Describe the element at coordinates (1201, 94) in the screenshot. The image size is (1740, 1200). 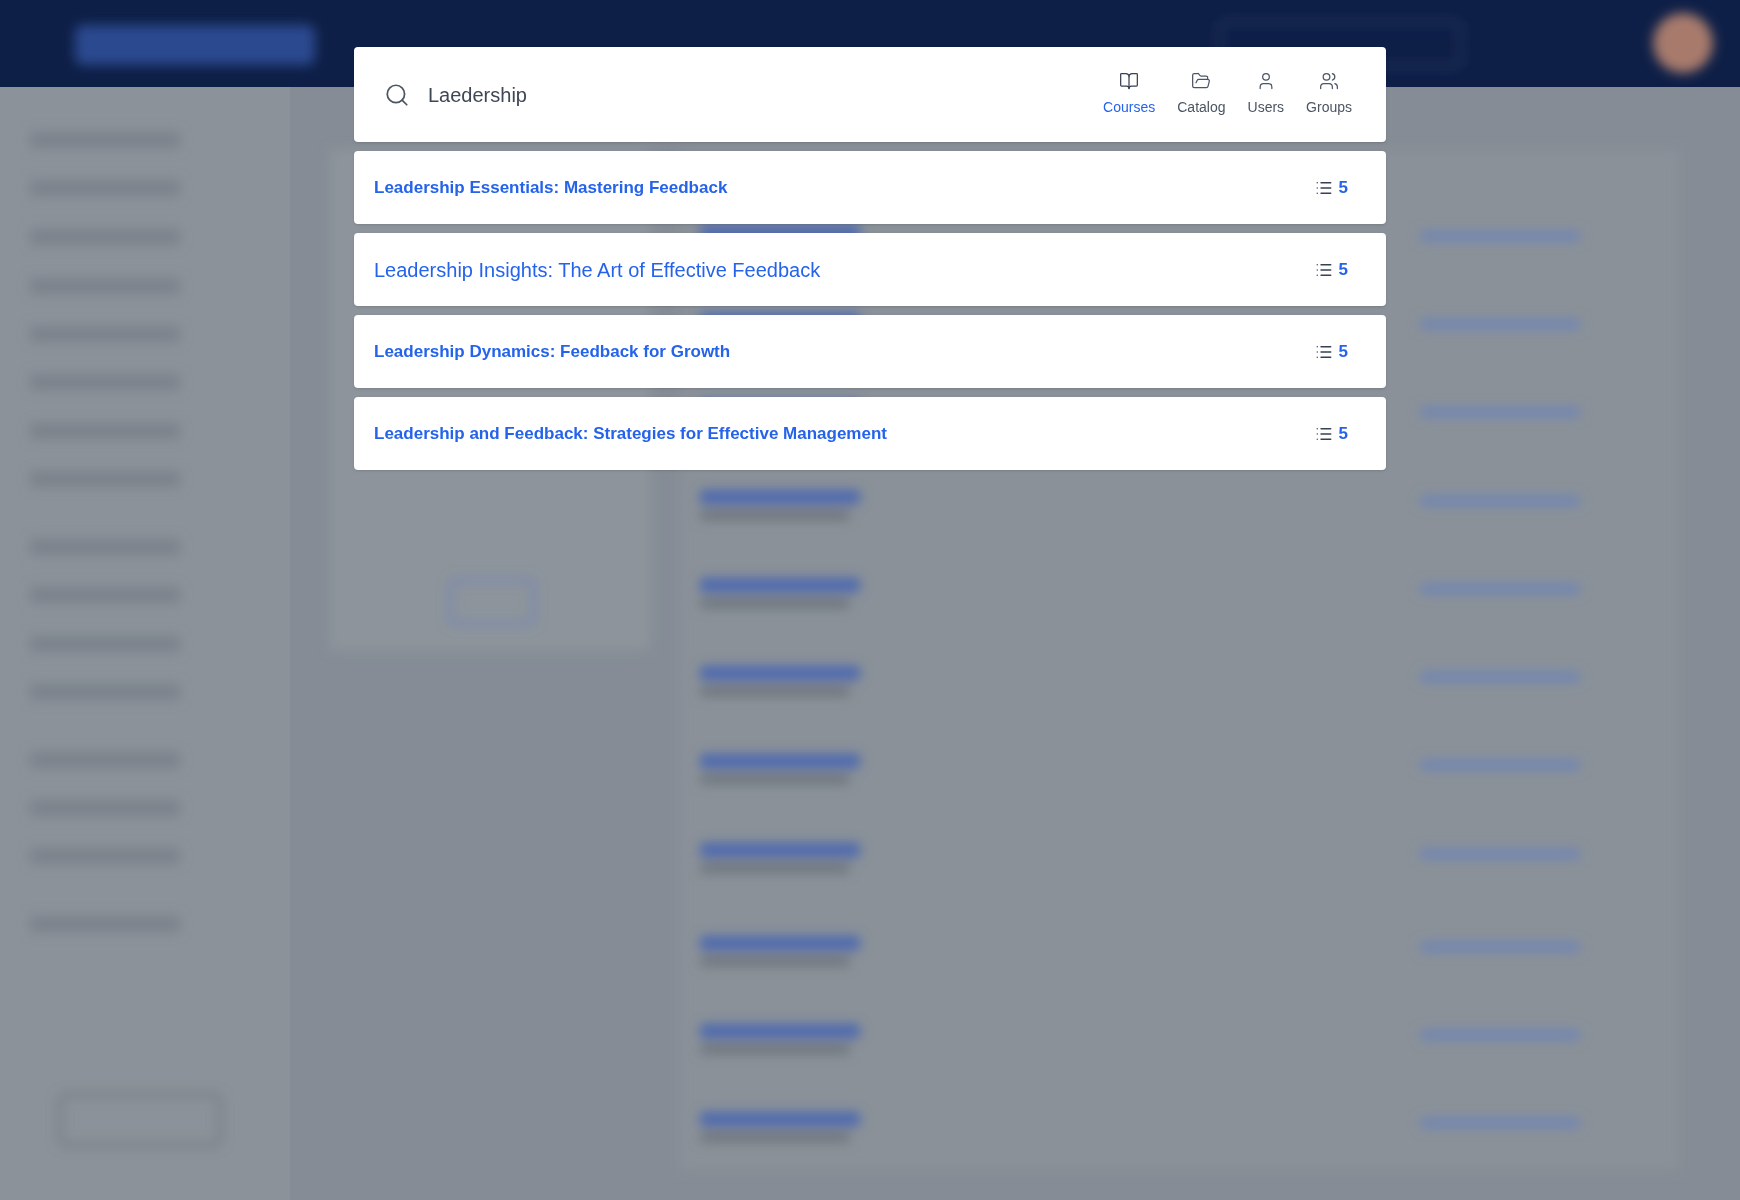
I see `filter-tab: Catalog` at that location.